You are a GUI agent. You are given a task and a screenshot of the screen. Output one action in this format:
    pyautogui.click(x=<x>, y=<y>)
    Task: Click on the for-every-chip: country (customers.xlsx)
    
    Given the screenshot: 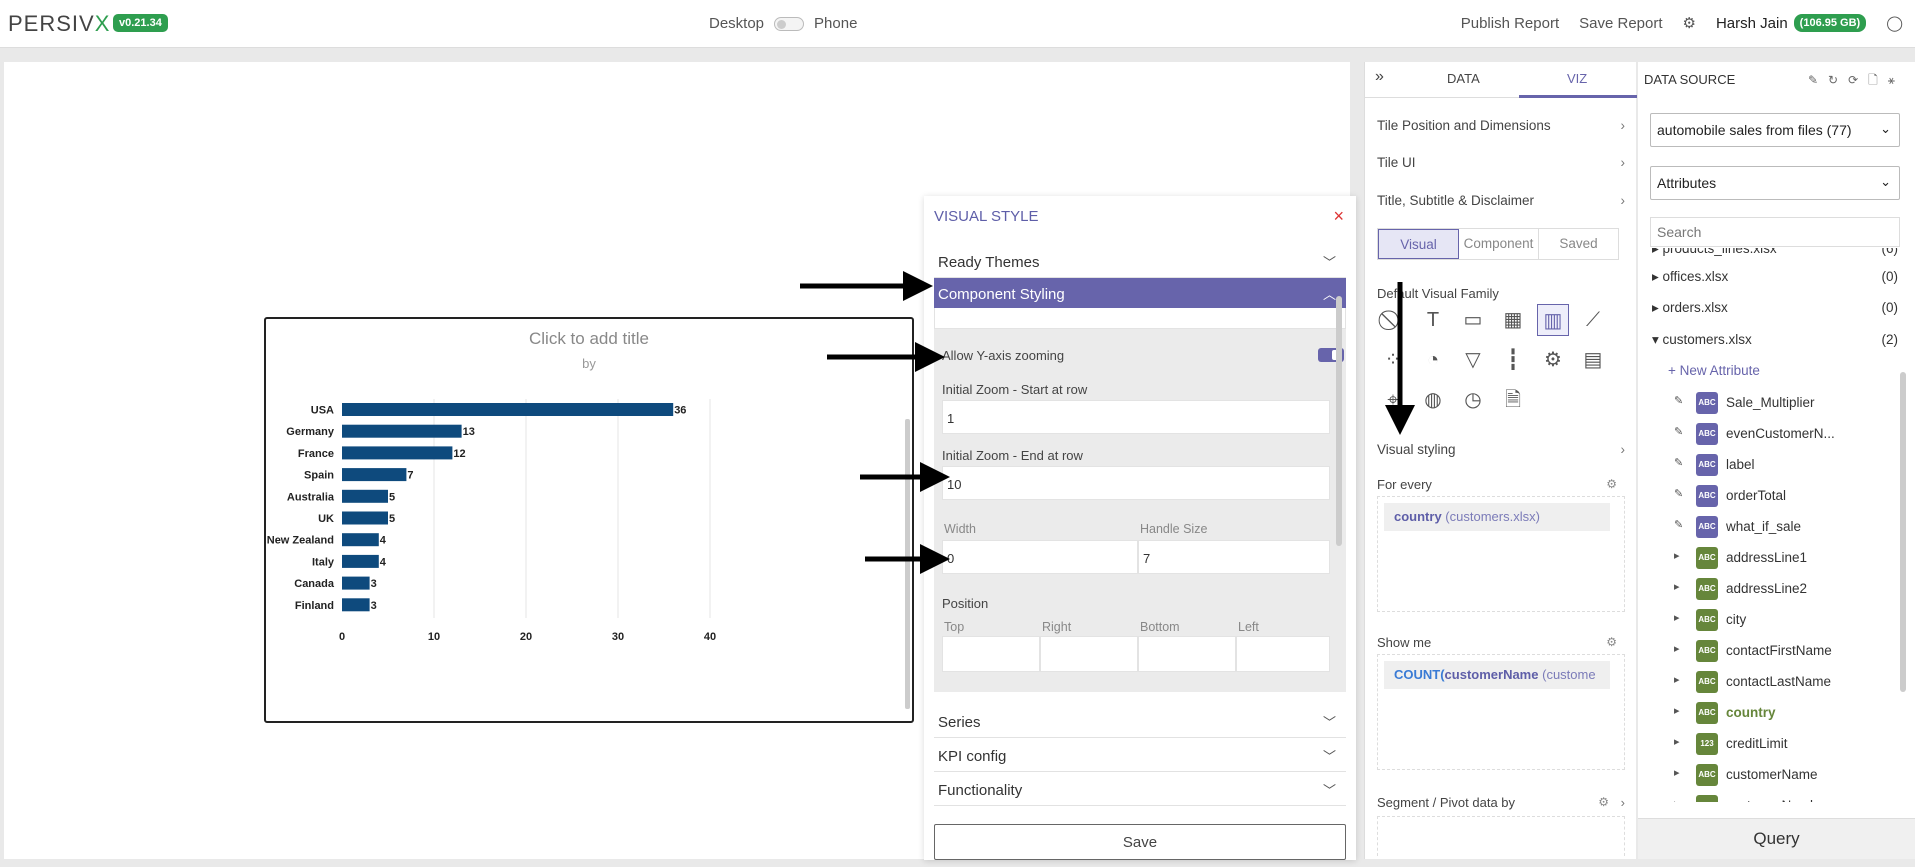 What is the action you would take?
    pyautogui.click(x=1497, y=517)
    